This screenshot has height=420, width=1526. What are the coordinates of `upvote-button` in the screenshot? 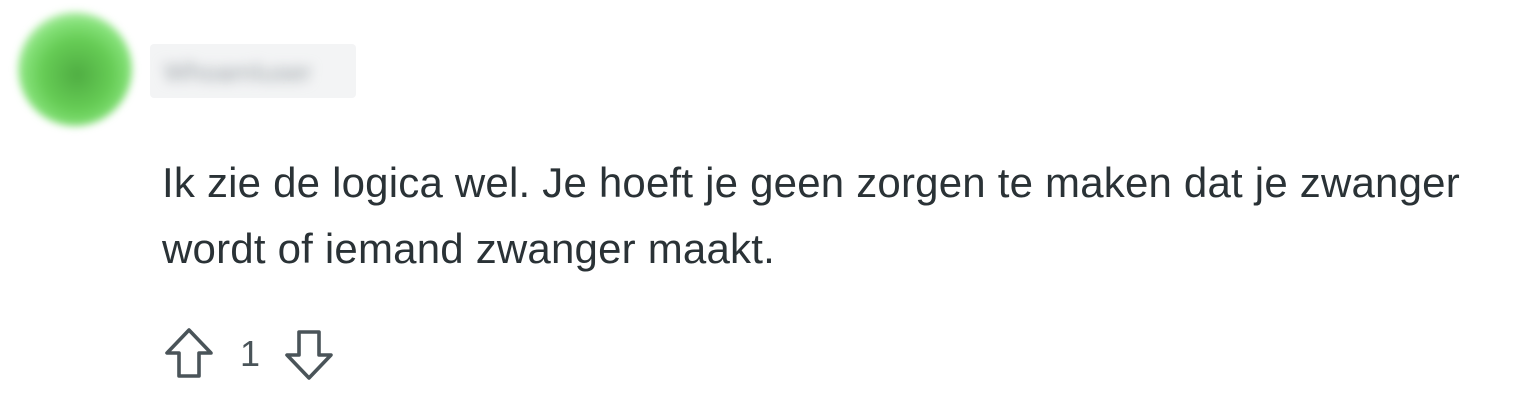 It's located at (189, 354).